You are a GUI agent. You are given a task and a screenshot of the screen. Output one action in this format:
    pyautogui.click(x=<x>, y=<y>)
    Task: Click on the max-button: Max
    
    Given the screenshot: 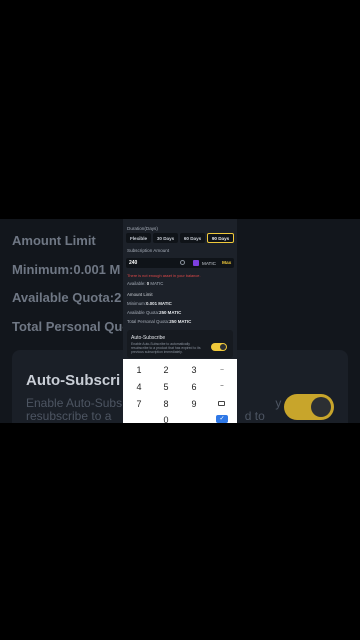 What is the action you would take?
    pyautogui.click(x=226, y=263)
    